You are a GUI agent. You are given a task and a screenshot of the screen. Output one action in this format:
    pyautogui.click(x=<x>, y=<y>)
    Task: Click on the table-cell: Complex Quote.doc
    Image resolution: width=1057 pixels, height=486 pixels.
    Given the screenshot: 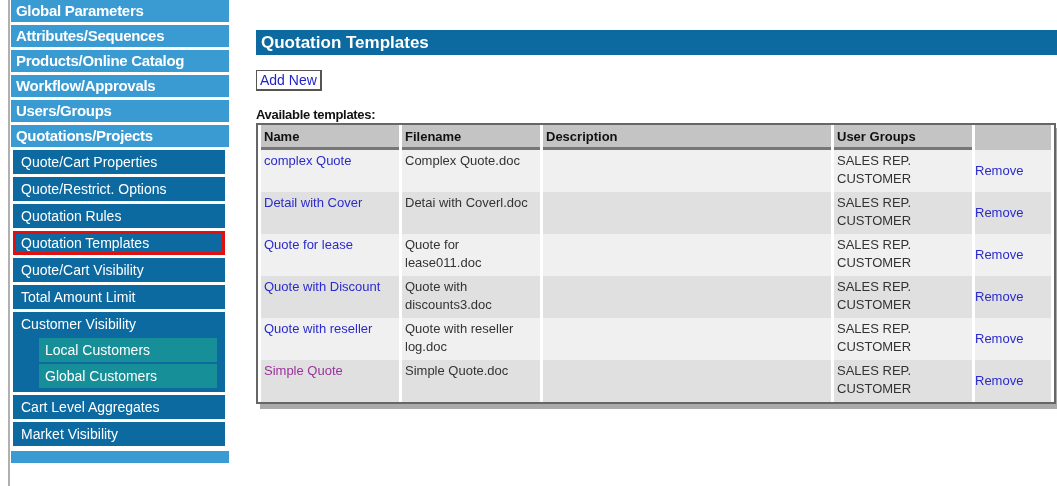 What is the action you would take?
    pyautogui.click(x=462, y=160)
    